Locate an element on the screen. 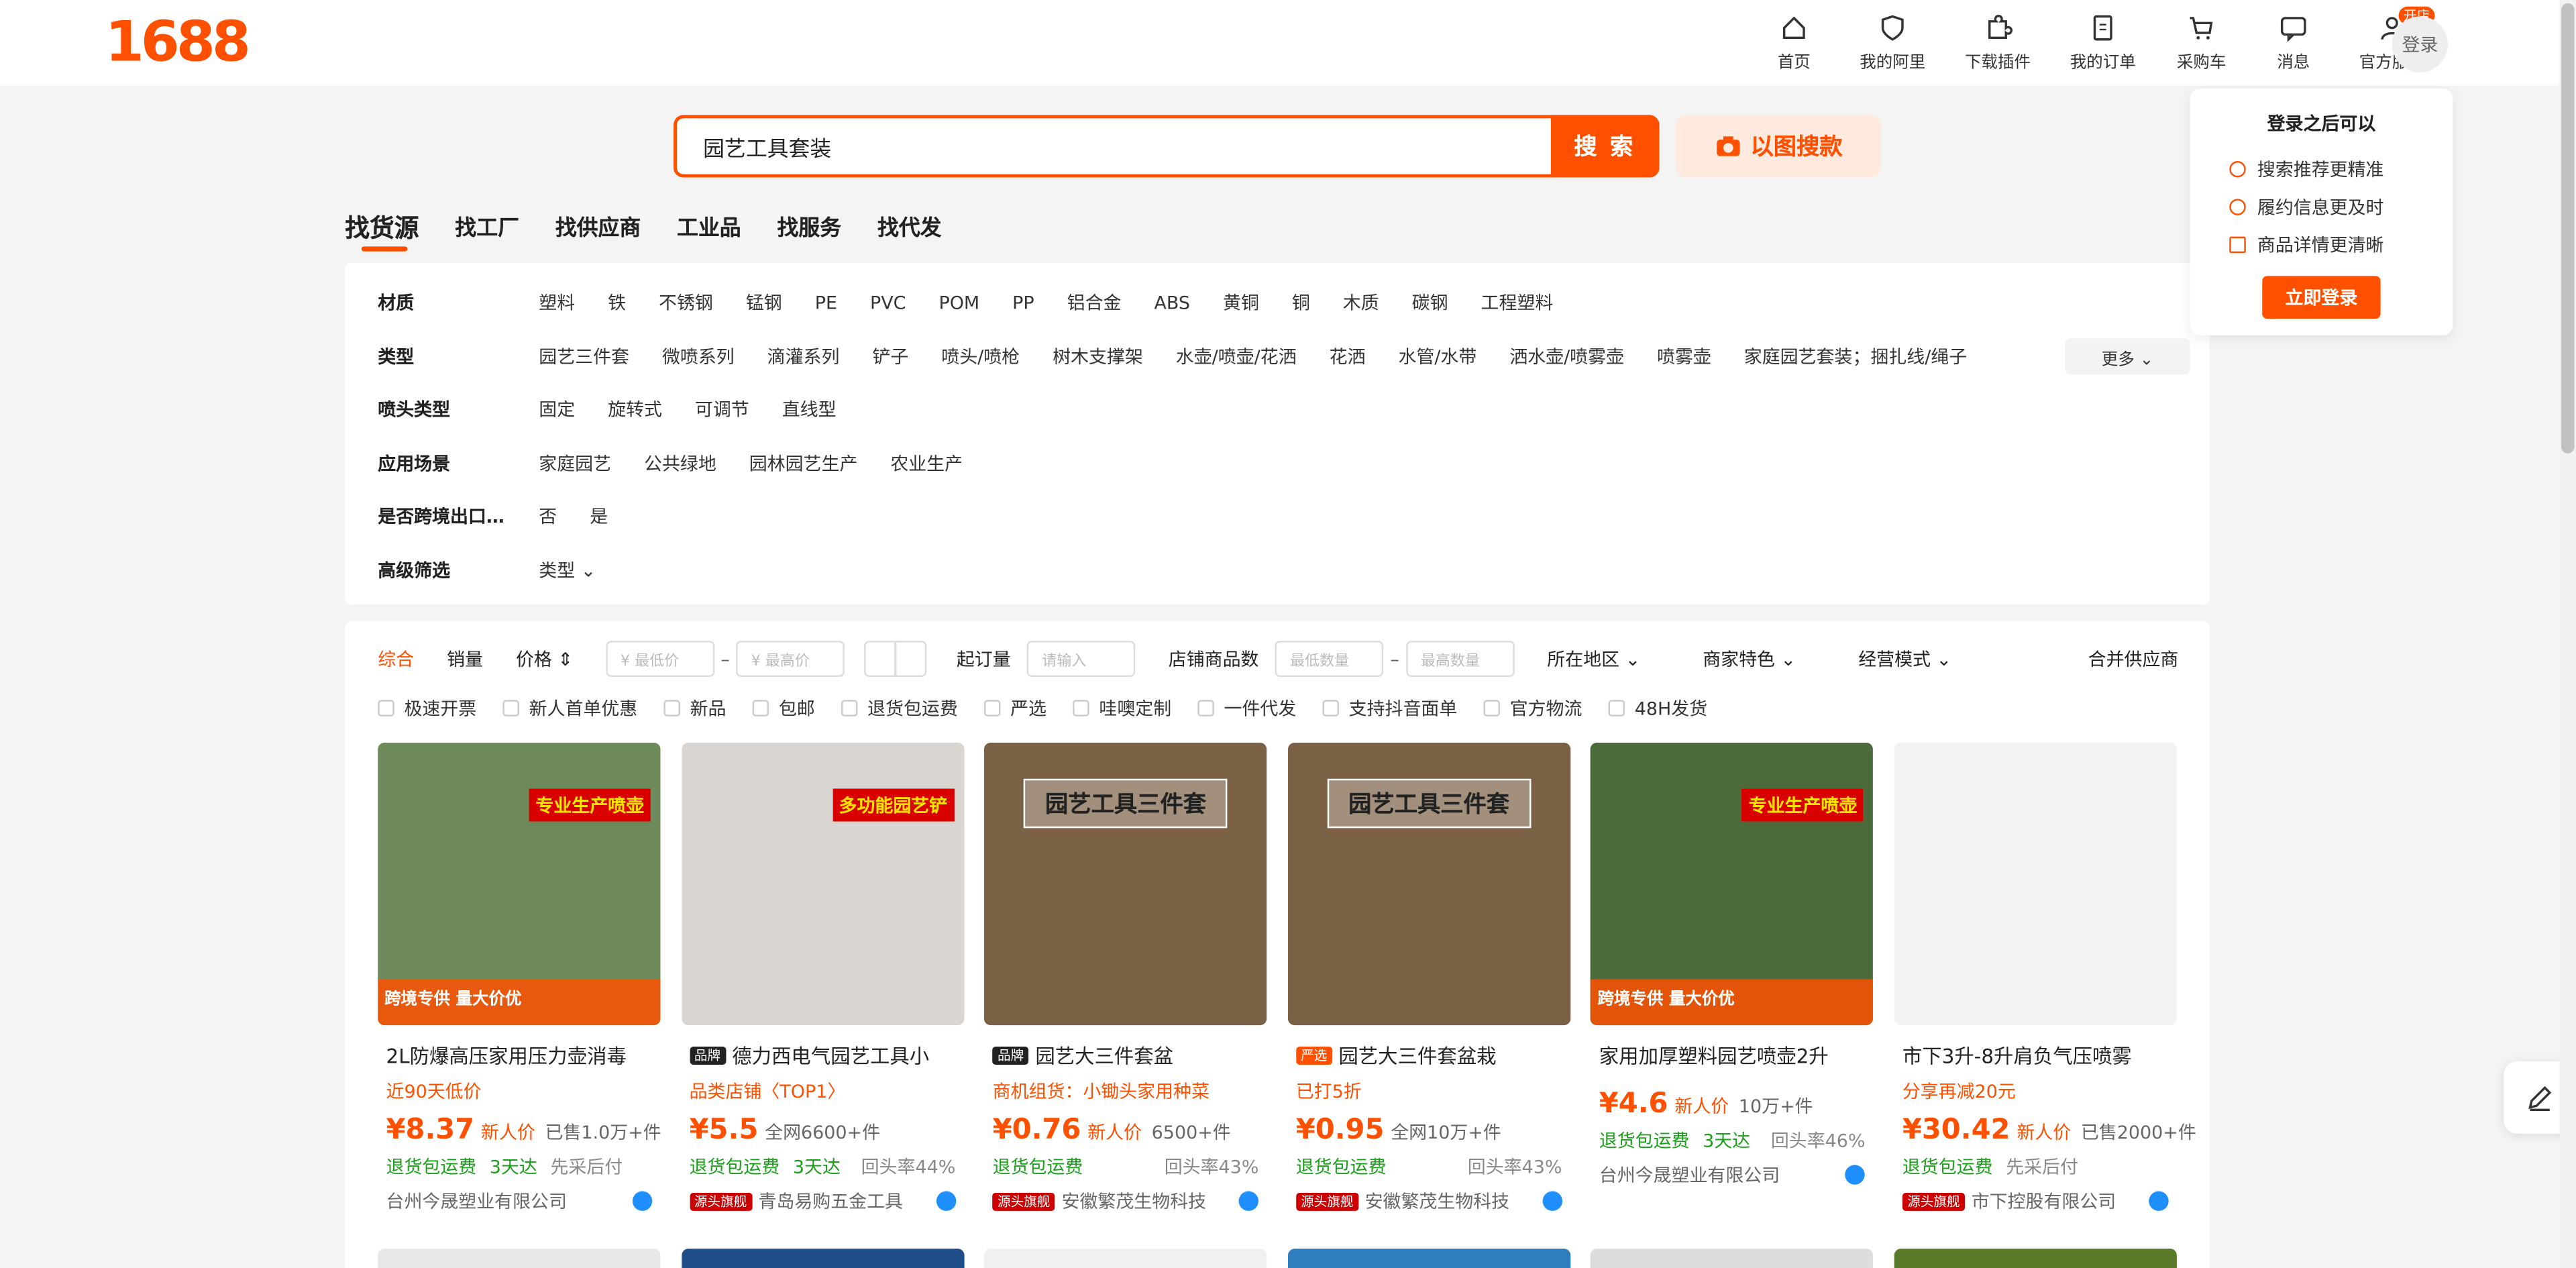 The height and width of the screenshot is (1268, 2576). filter-option: PVC is located at coordinates (888, 302).